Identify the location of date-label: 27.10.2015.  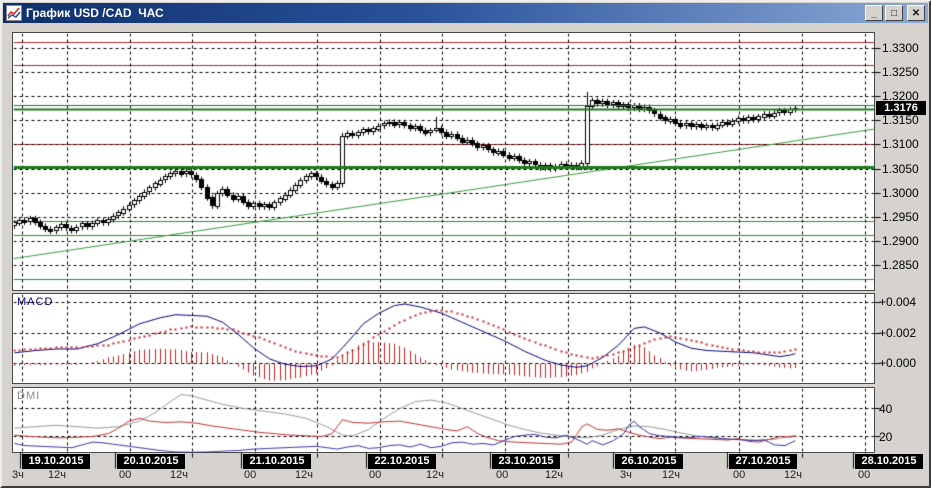
(763, 461).